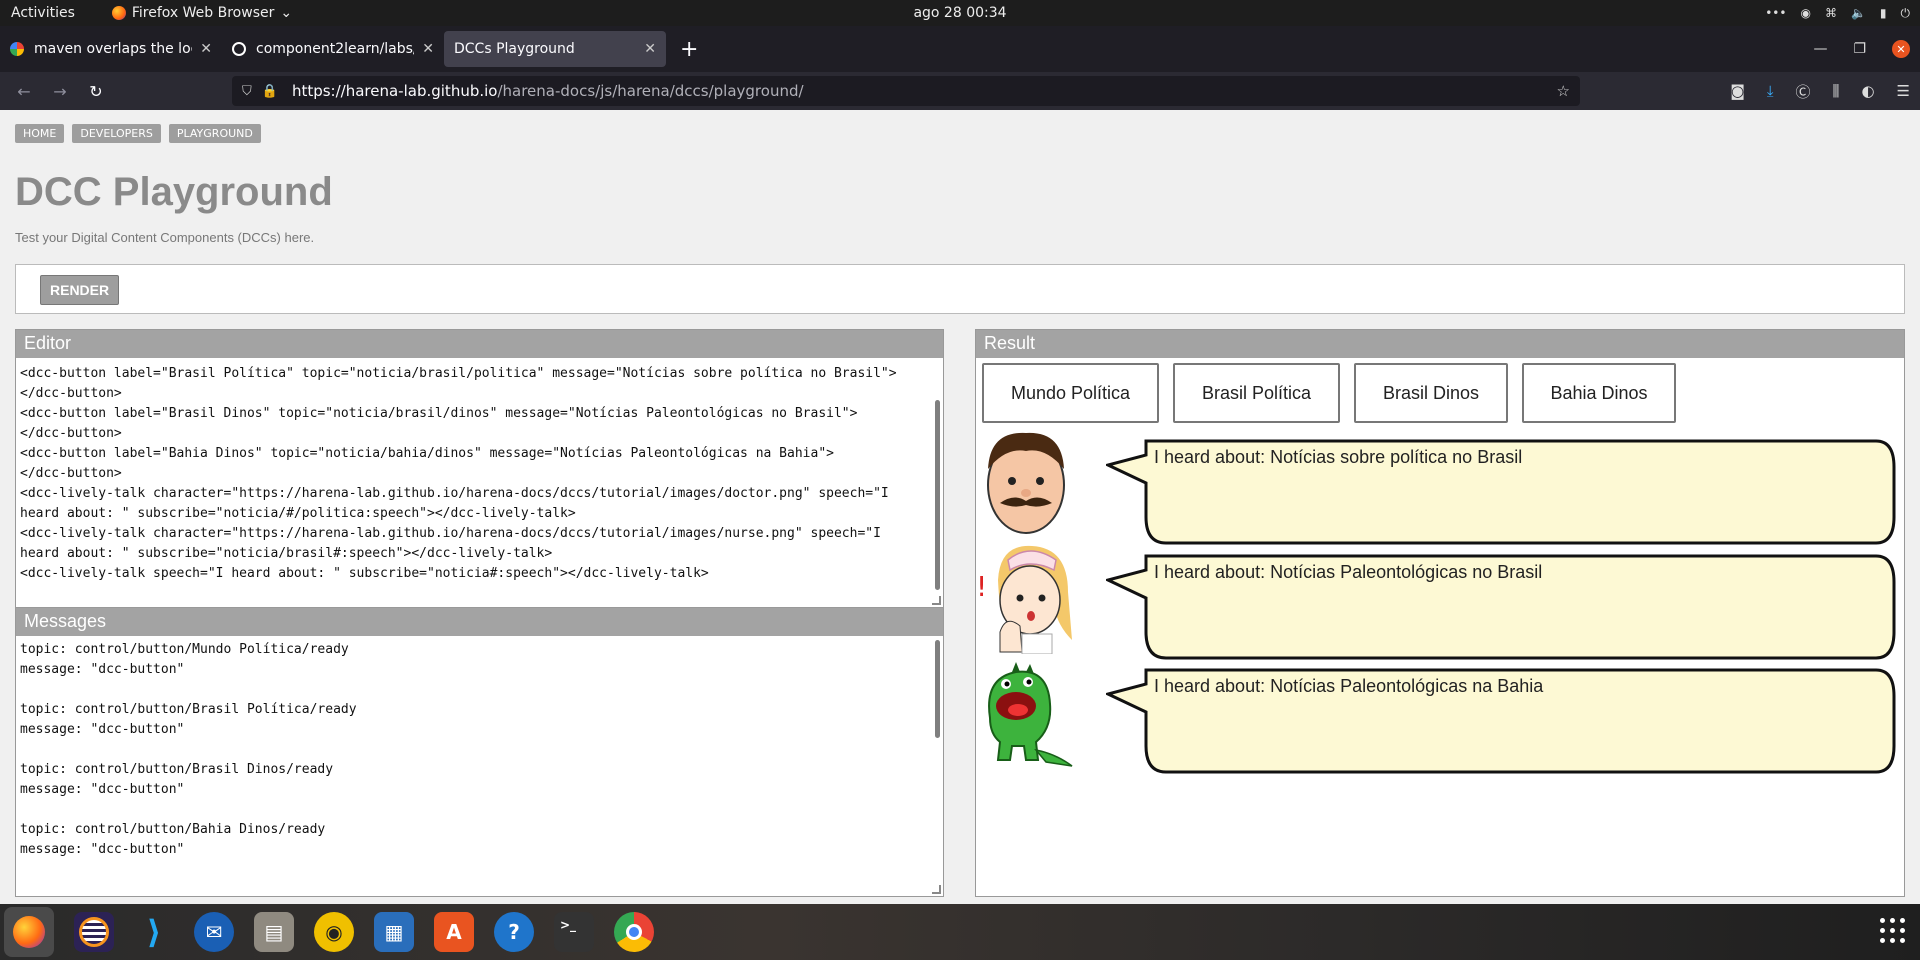 The width and height of the screenshot is (1920, 960). I want to click on tab-label: DCCs Playground, so click(514, 49).